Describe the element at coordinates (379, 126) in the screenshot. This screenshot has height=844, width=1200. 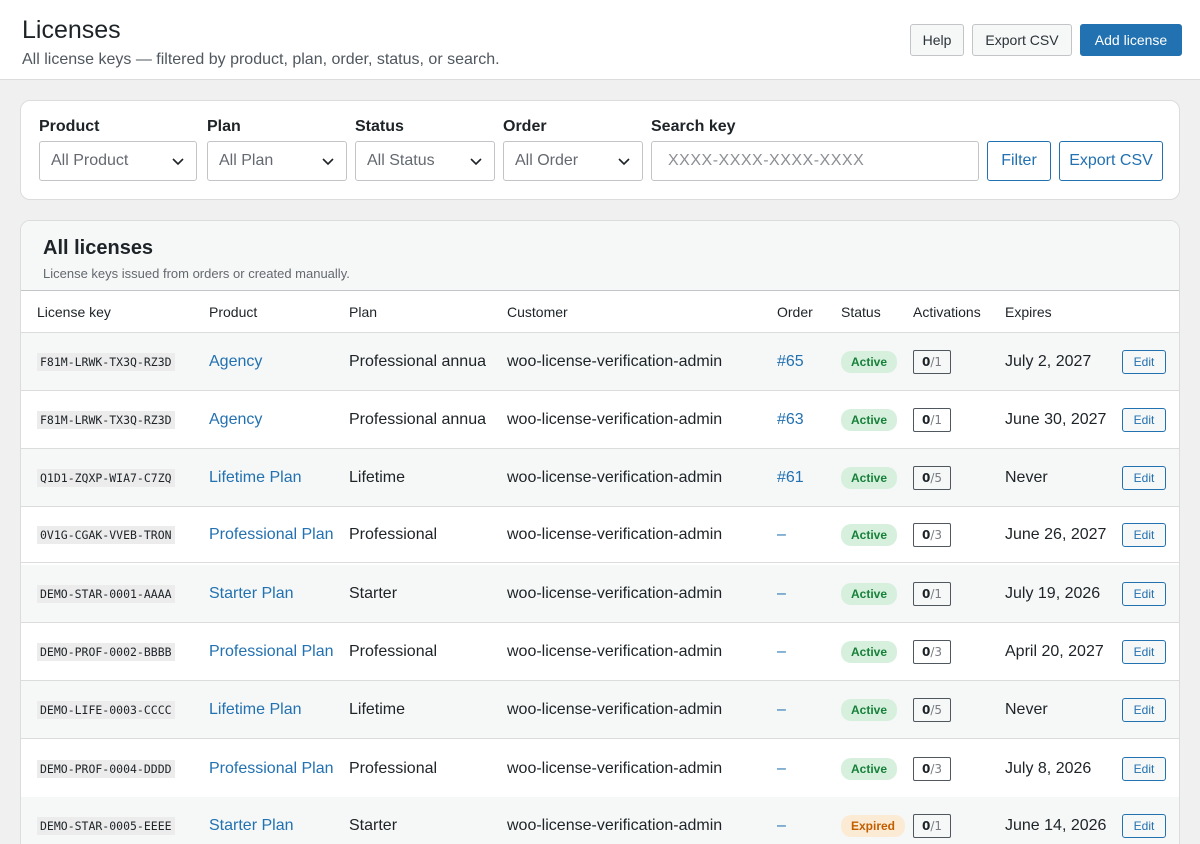
I see `status-filter-label: Status` at that location.